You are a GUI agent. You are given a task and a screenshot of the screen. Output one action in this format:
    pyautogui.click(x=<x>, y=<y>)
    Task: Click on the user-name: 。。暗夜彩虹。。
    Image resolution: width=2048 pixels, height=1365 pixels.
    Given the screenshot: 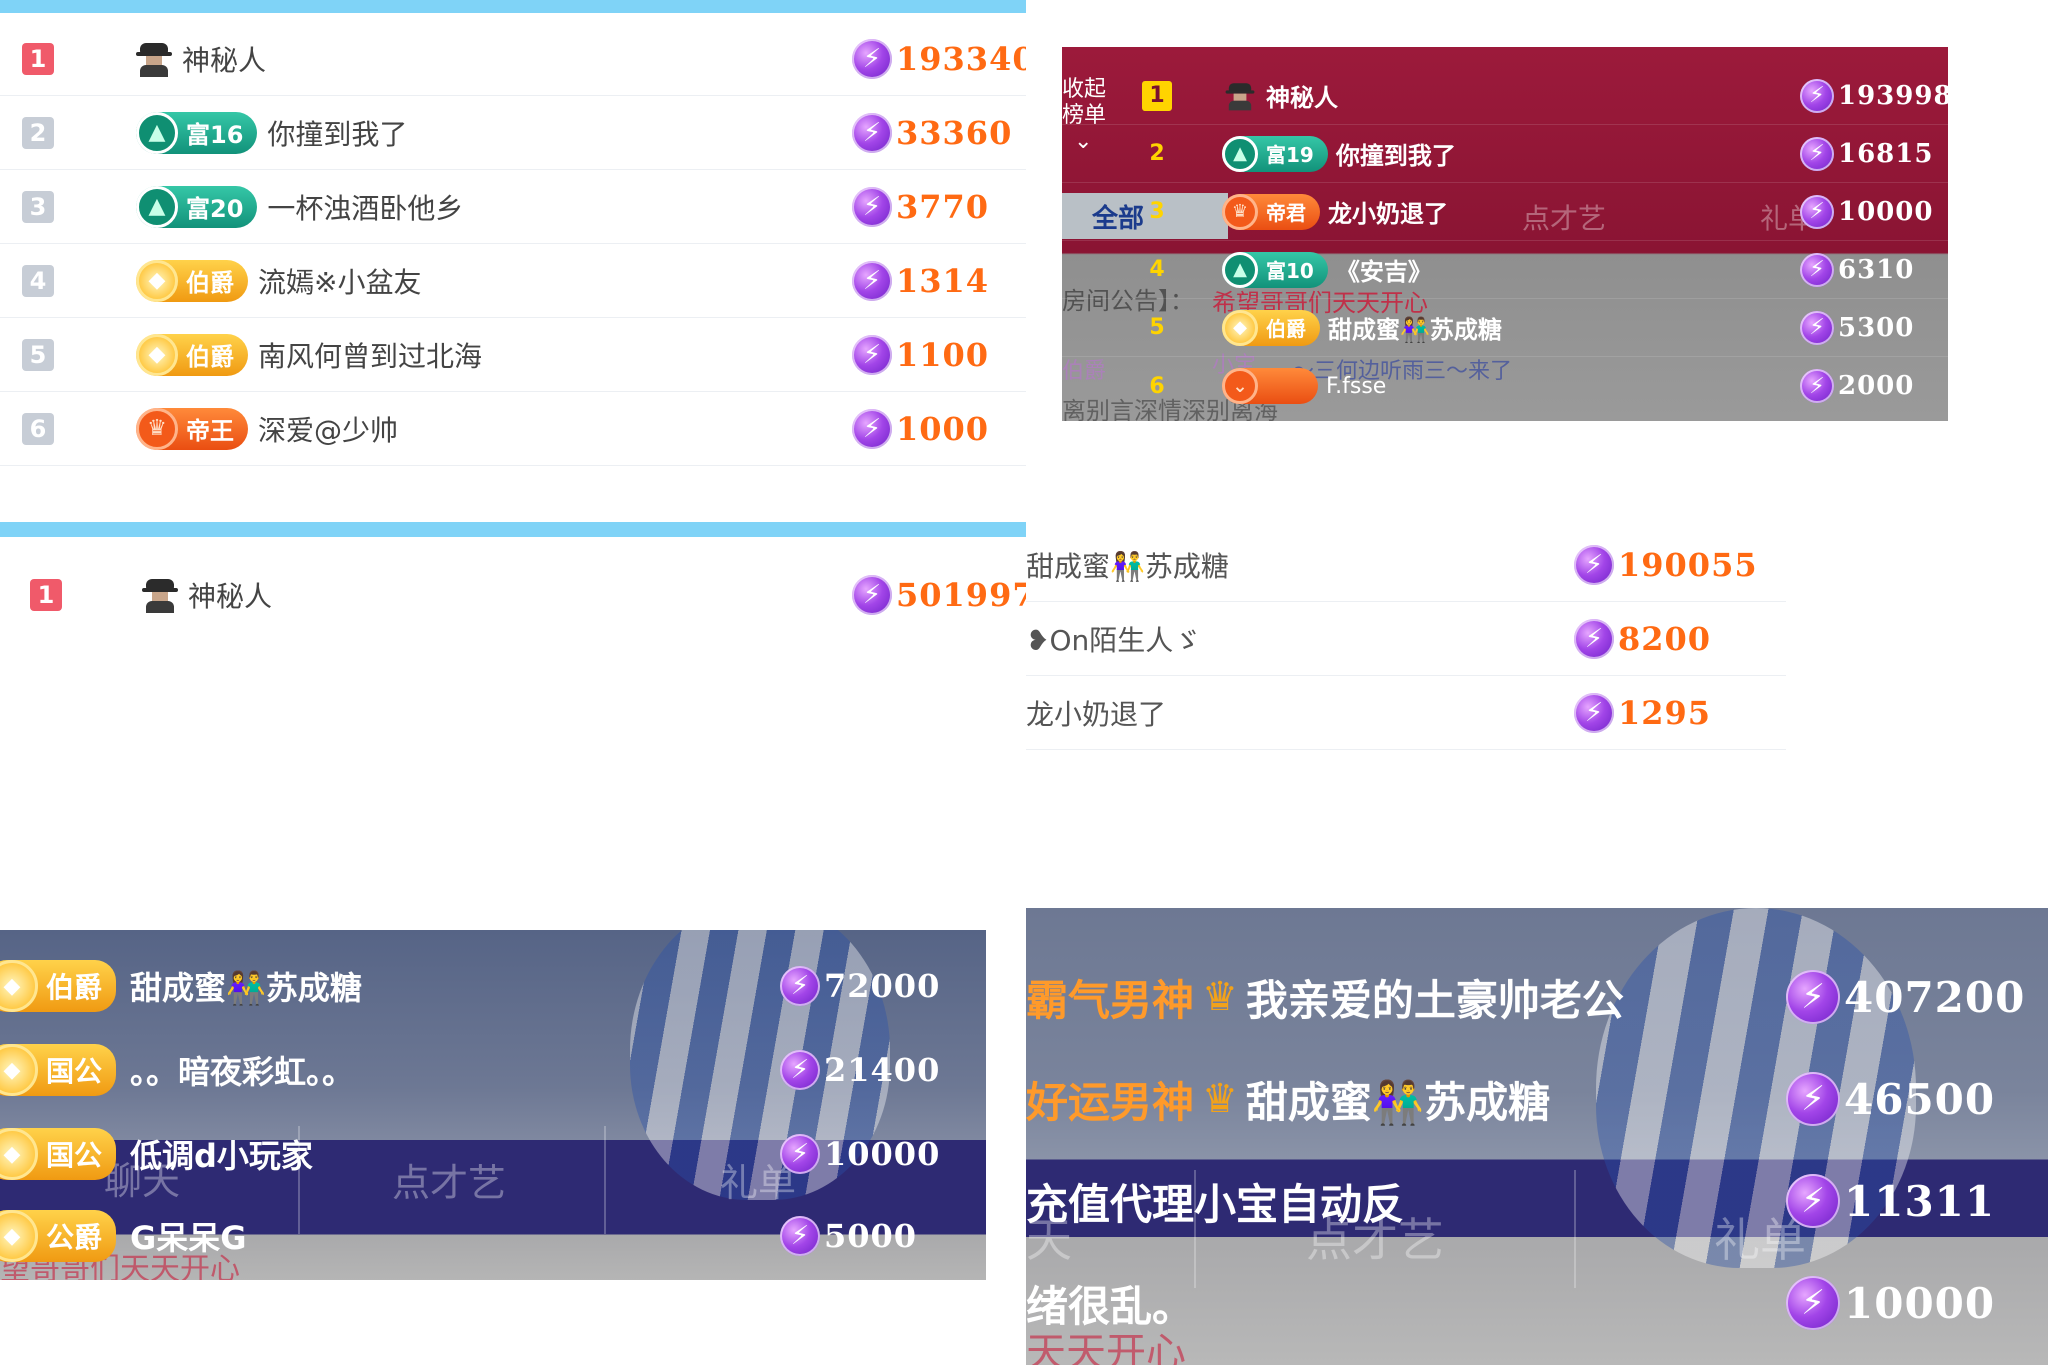 What is the action you would take?
    pyautogui.click(x=242, y=1072)
    